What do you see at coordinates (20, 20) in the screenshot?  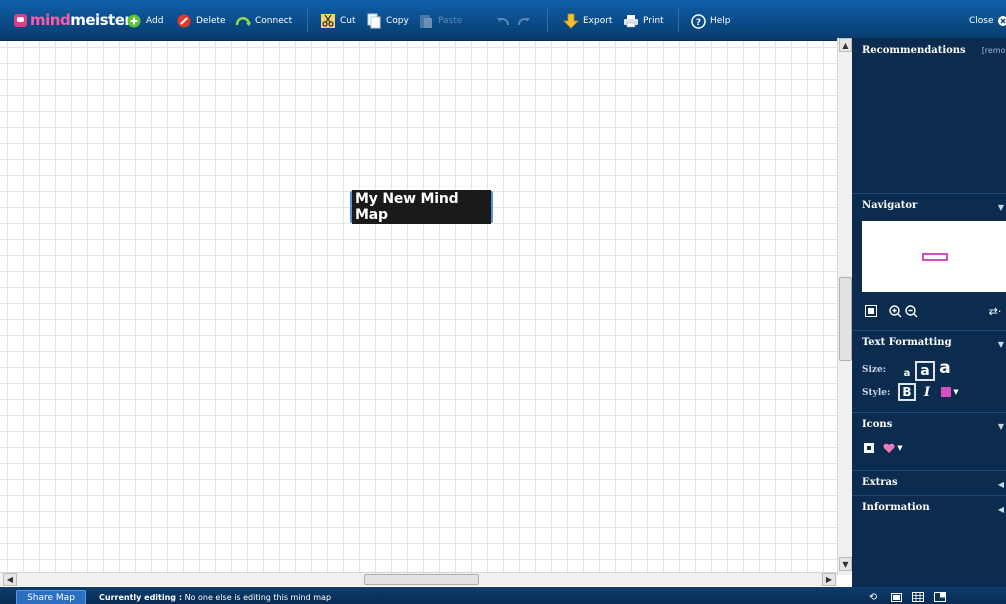 I see `logo-icon` at bounding box center [20, 20].